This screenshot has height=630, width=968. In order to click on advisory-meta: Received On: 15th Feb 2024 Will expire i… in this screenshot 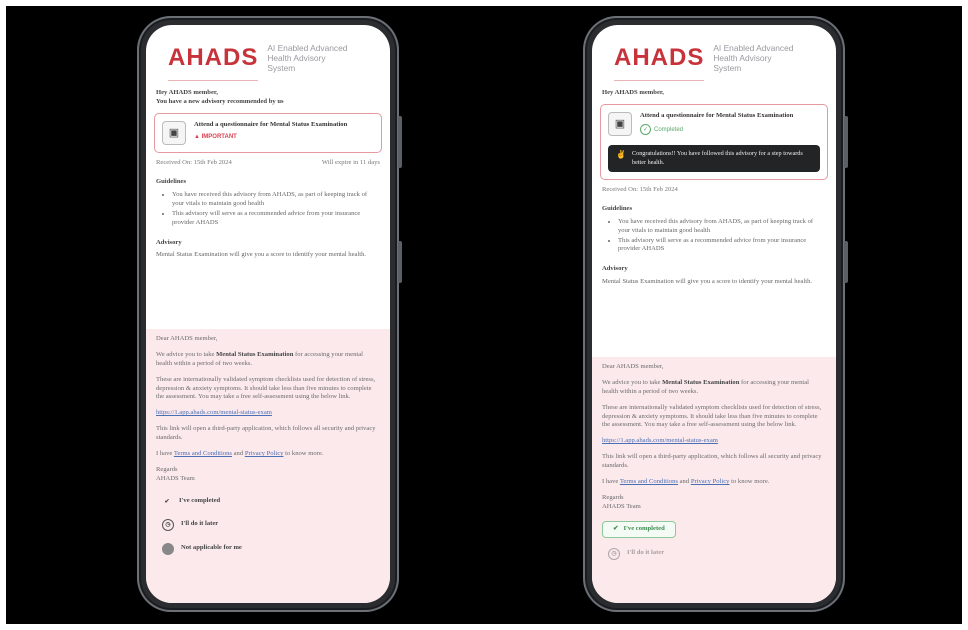, I will do `click(268, 160)`.